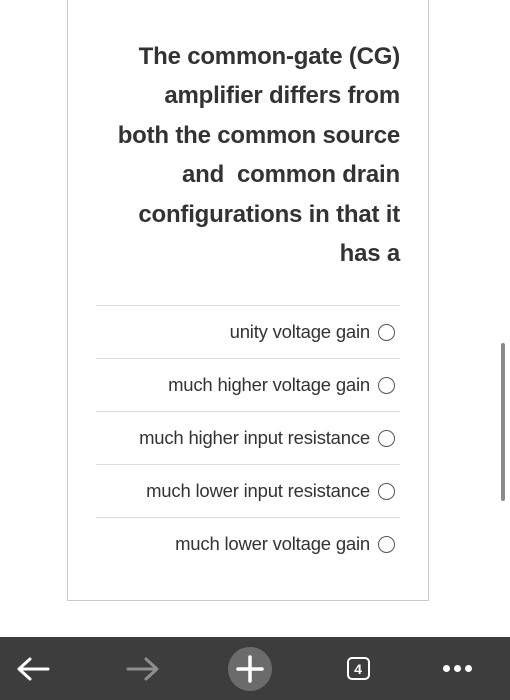  I want to click on answer-option-much-higher-input-resistance: much higher input resistance, so click(248, 437).